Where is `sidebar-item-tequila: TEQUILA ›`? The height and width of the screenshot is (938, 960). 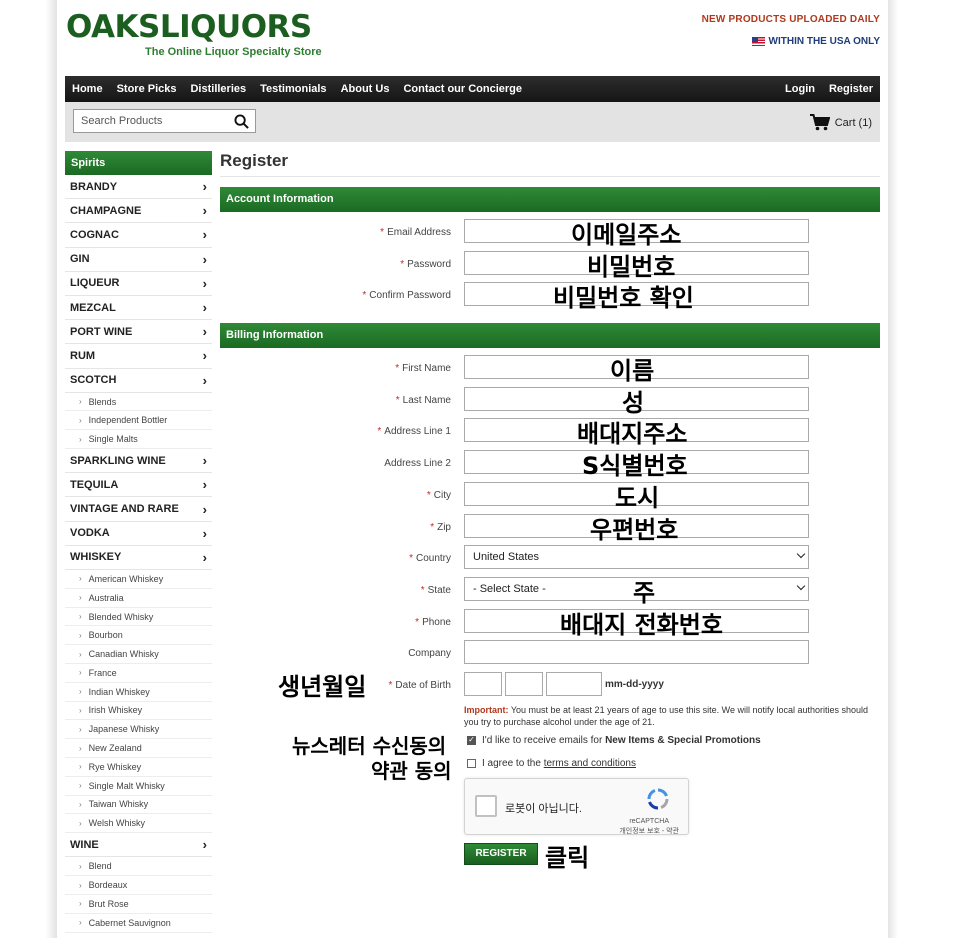
sidebar-item-tequila: TEQUILA › is located at coordinates (138, 485).